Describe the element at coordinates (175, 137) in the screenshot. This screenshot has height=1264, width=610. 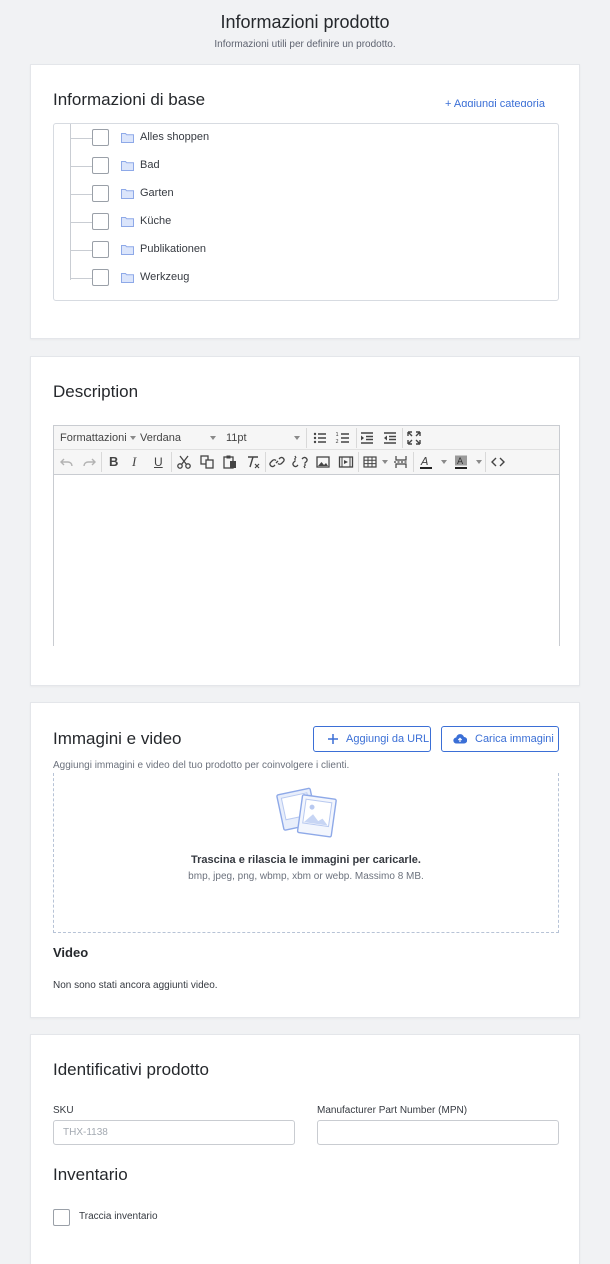
I see `category-label: Alles shoppen` at that location.